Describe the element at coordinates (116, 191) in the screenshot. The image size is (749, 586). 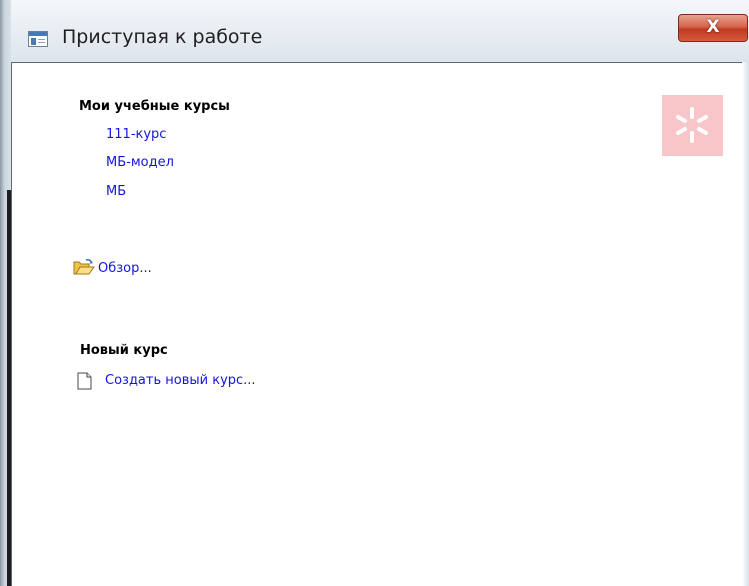
I see `course-link-mb: МБ` at that location.